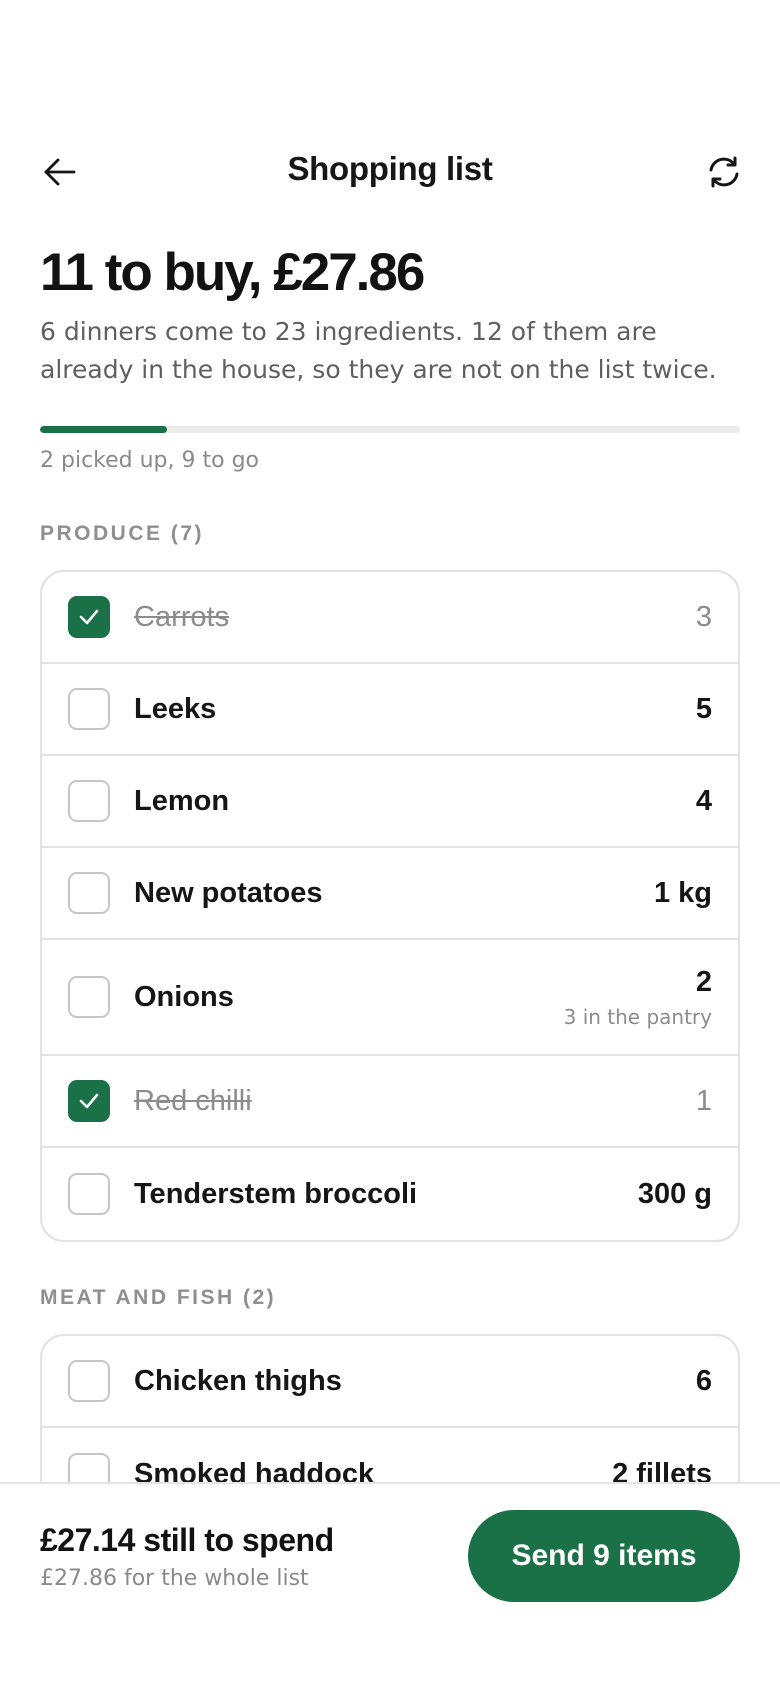  What do you see at coordinates (184, 996) in the screenshot?
I see `item-name: Onions` at bounding box center [184, 996].